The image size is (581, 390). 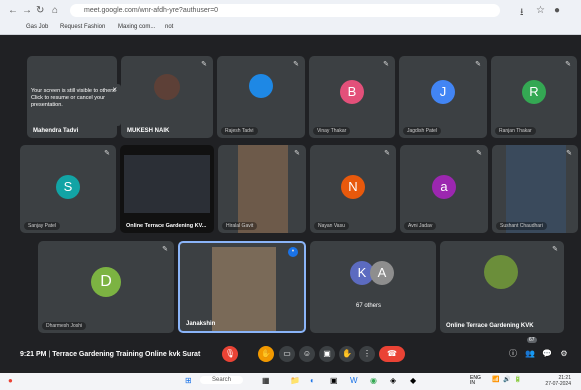 I want to click on avatar: a, so click(x=444, y=187).